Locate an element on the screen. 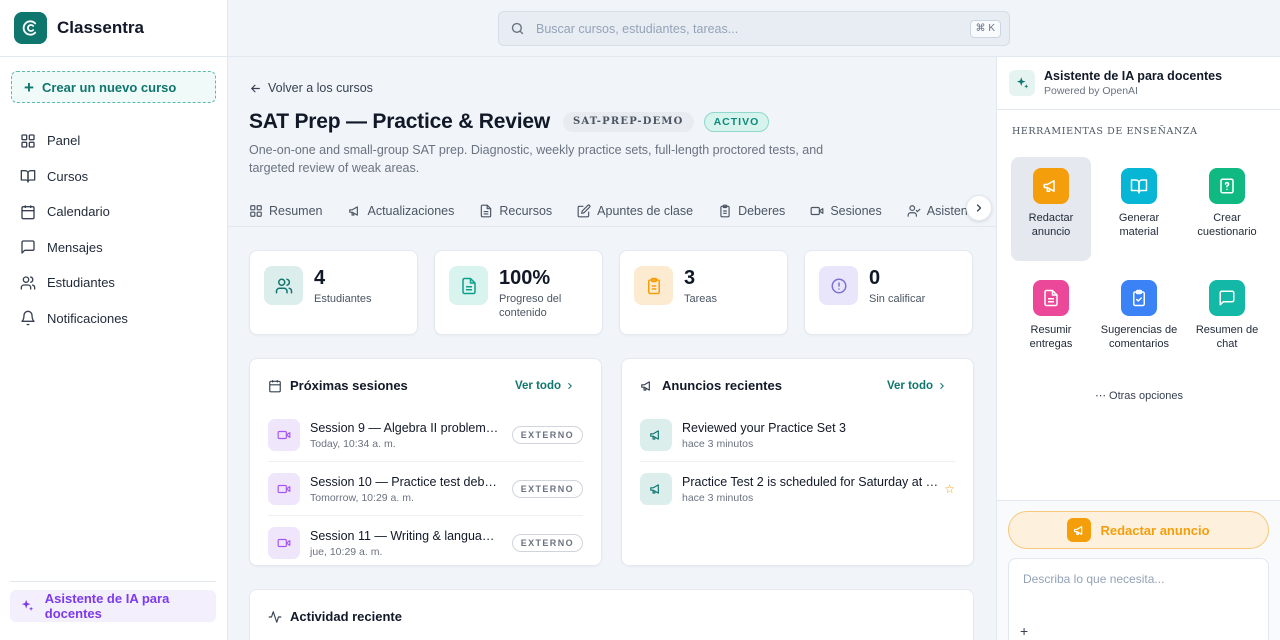 This screenshot has width=1280, height=640. sidebar-item-label: Estudiantes is located at coordinates (81, 283).